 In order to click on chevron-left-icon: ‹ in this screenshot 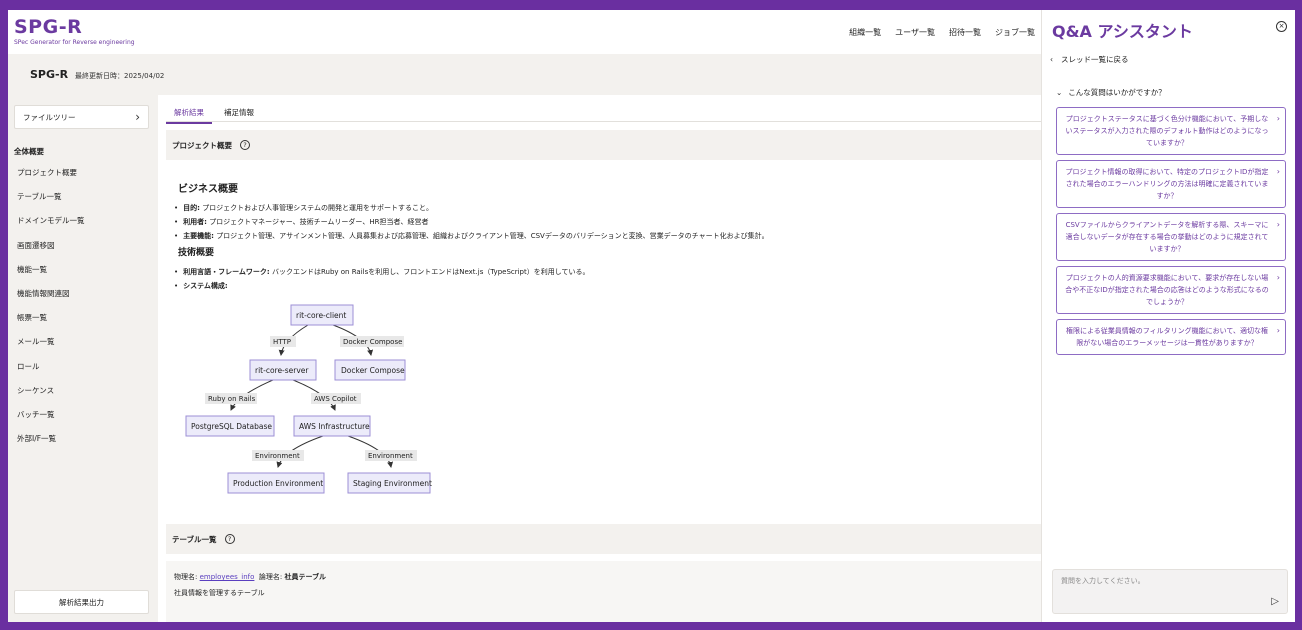, I will do `click(1051, 59)`.